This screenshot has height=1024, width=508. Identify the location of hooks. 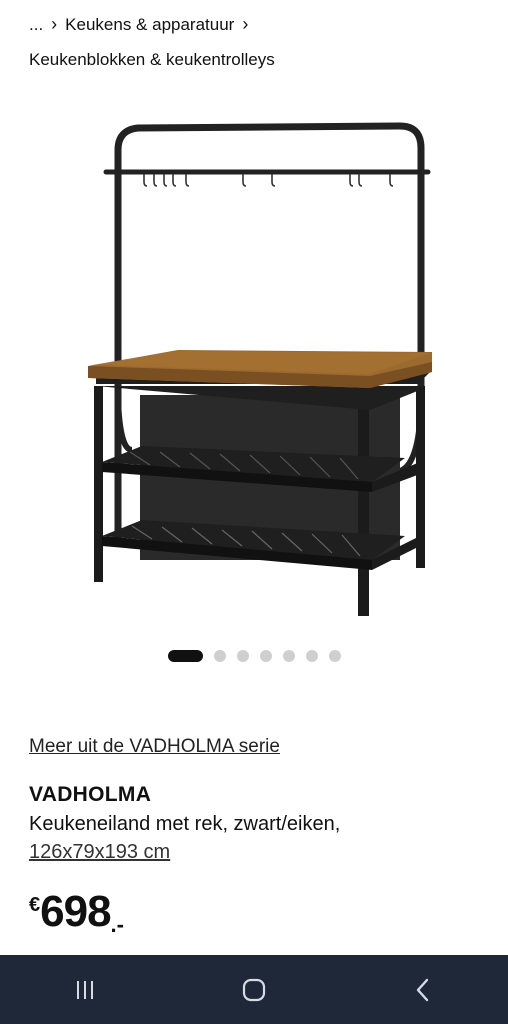
(268, 180).